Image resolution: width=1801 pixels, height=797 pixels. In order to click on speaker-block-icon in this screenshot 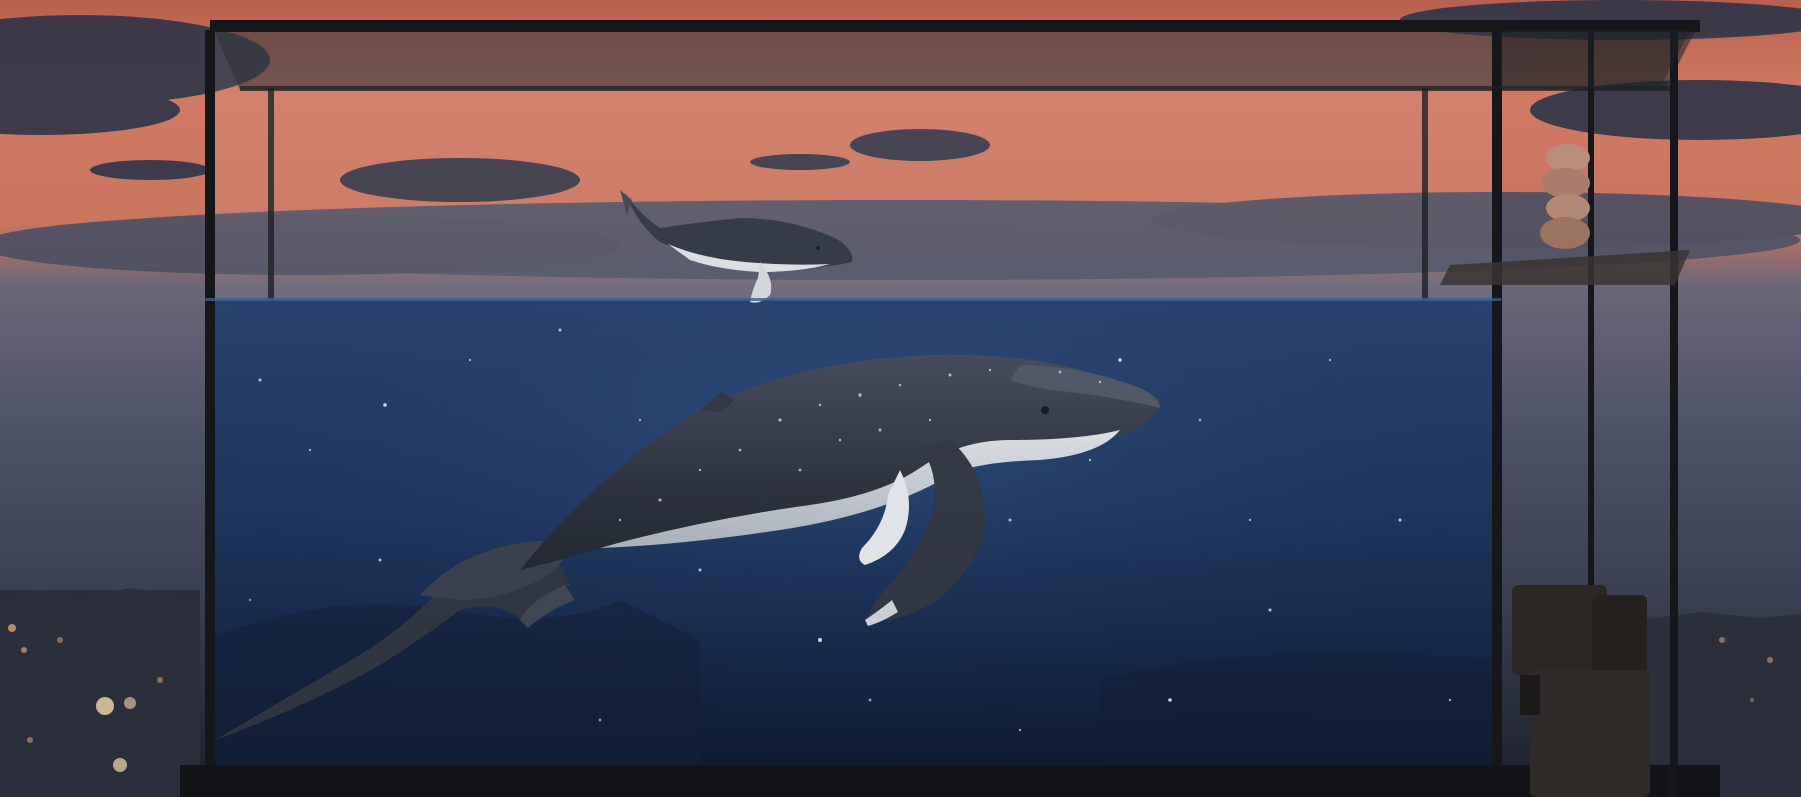, I will do `click(1581, 691)`.